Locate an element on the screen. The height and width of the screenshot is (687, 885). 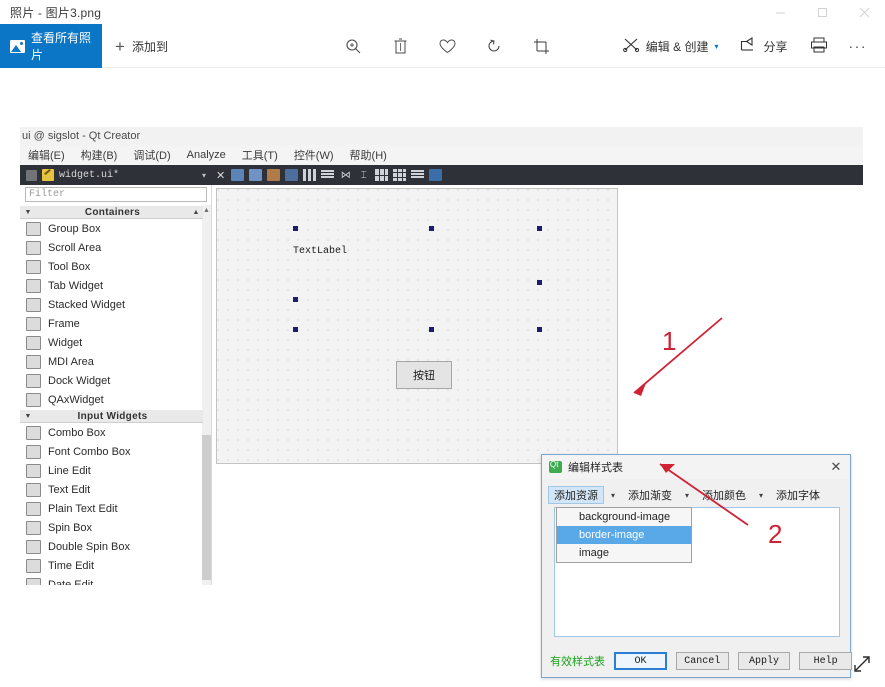
widget-item-widget: Widget is located at coordinates (111, 342).